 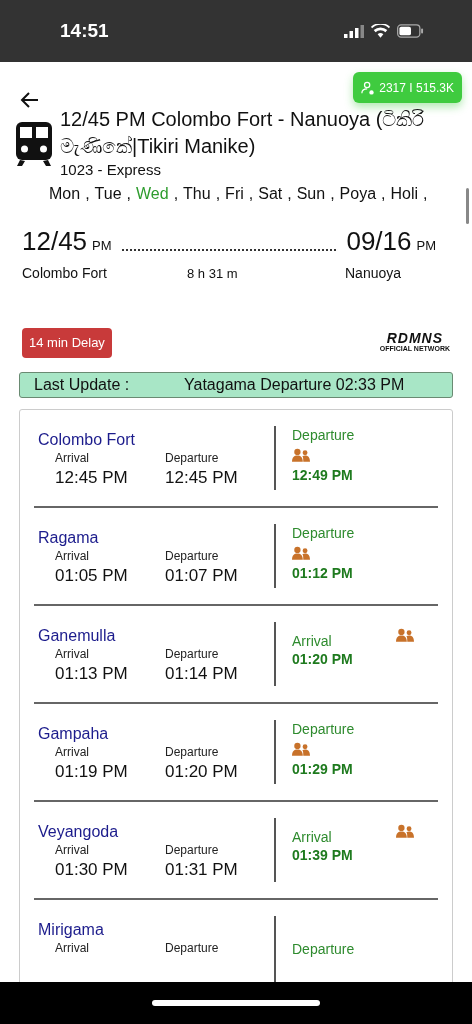 I want to click on station-name: Ganemulla, so click(x=77, y=635).